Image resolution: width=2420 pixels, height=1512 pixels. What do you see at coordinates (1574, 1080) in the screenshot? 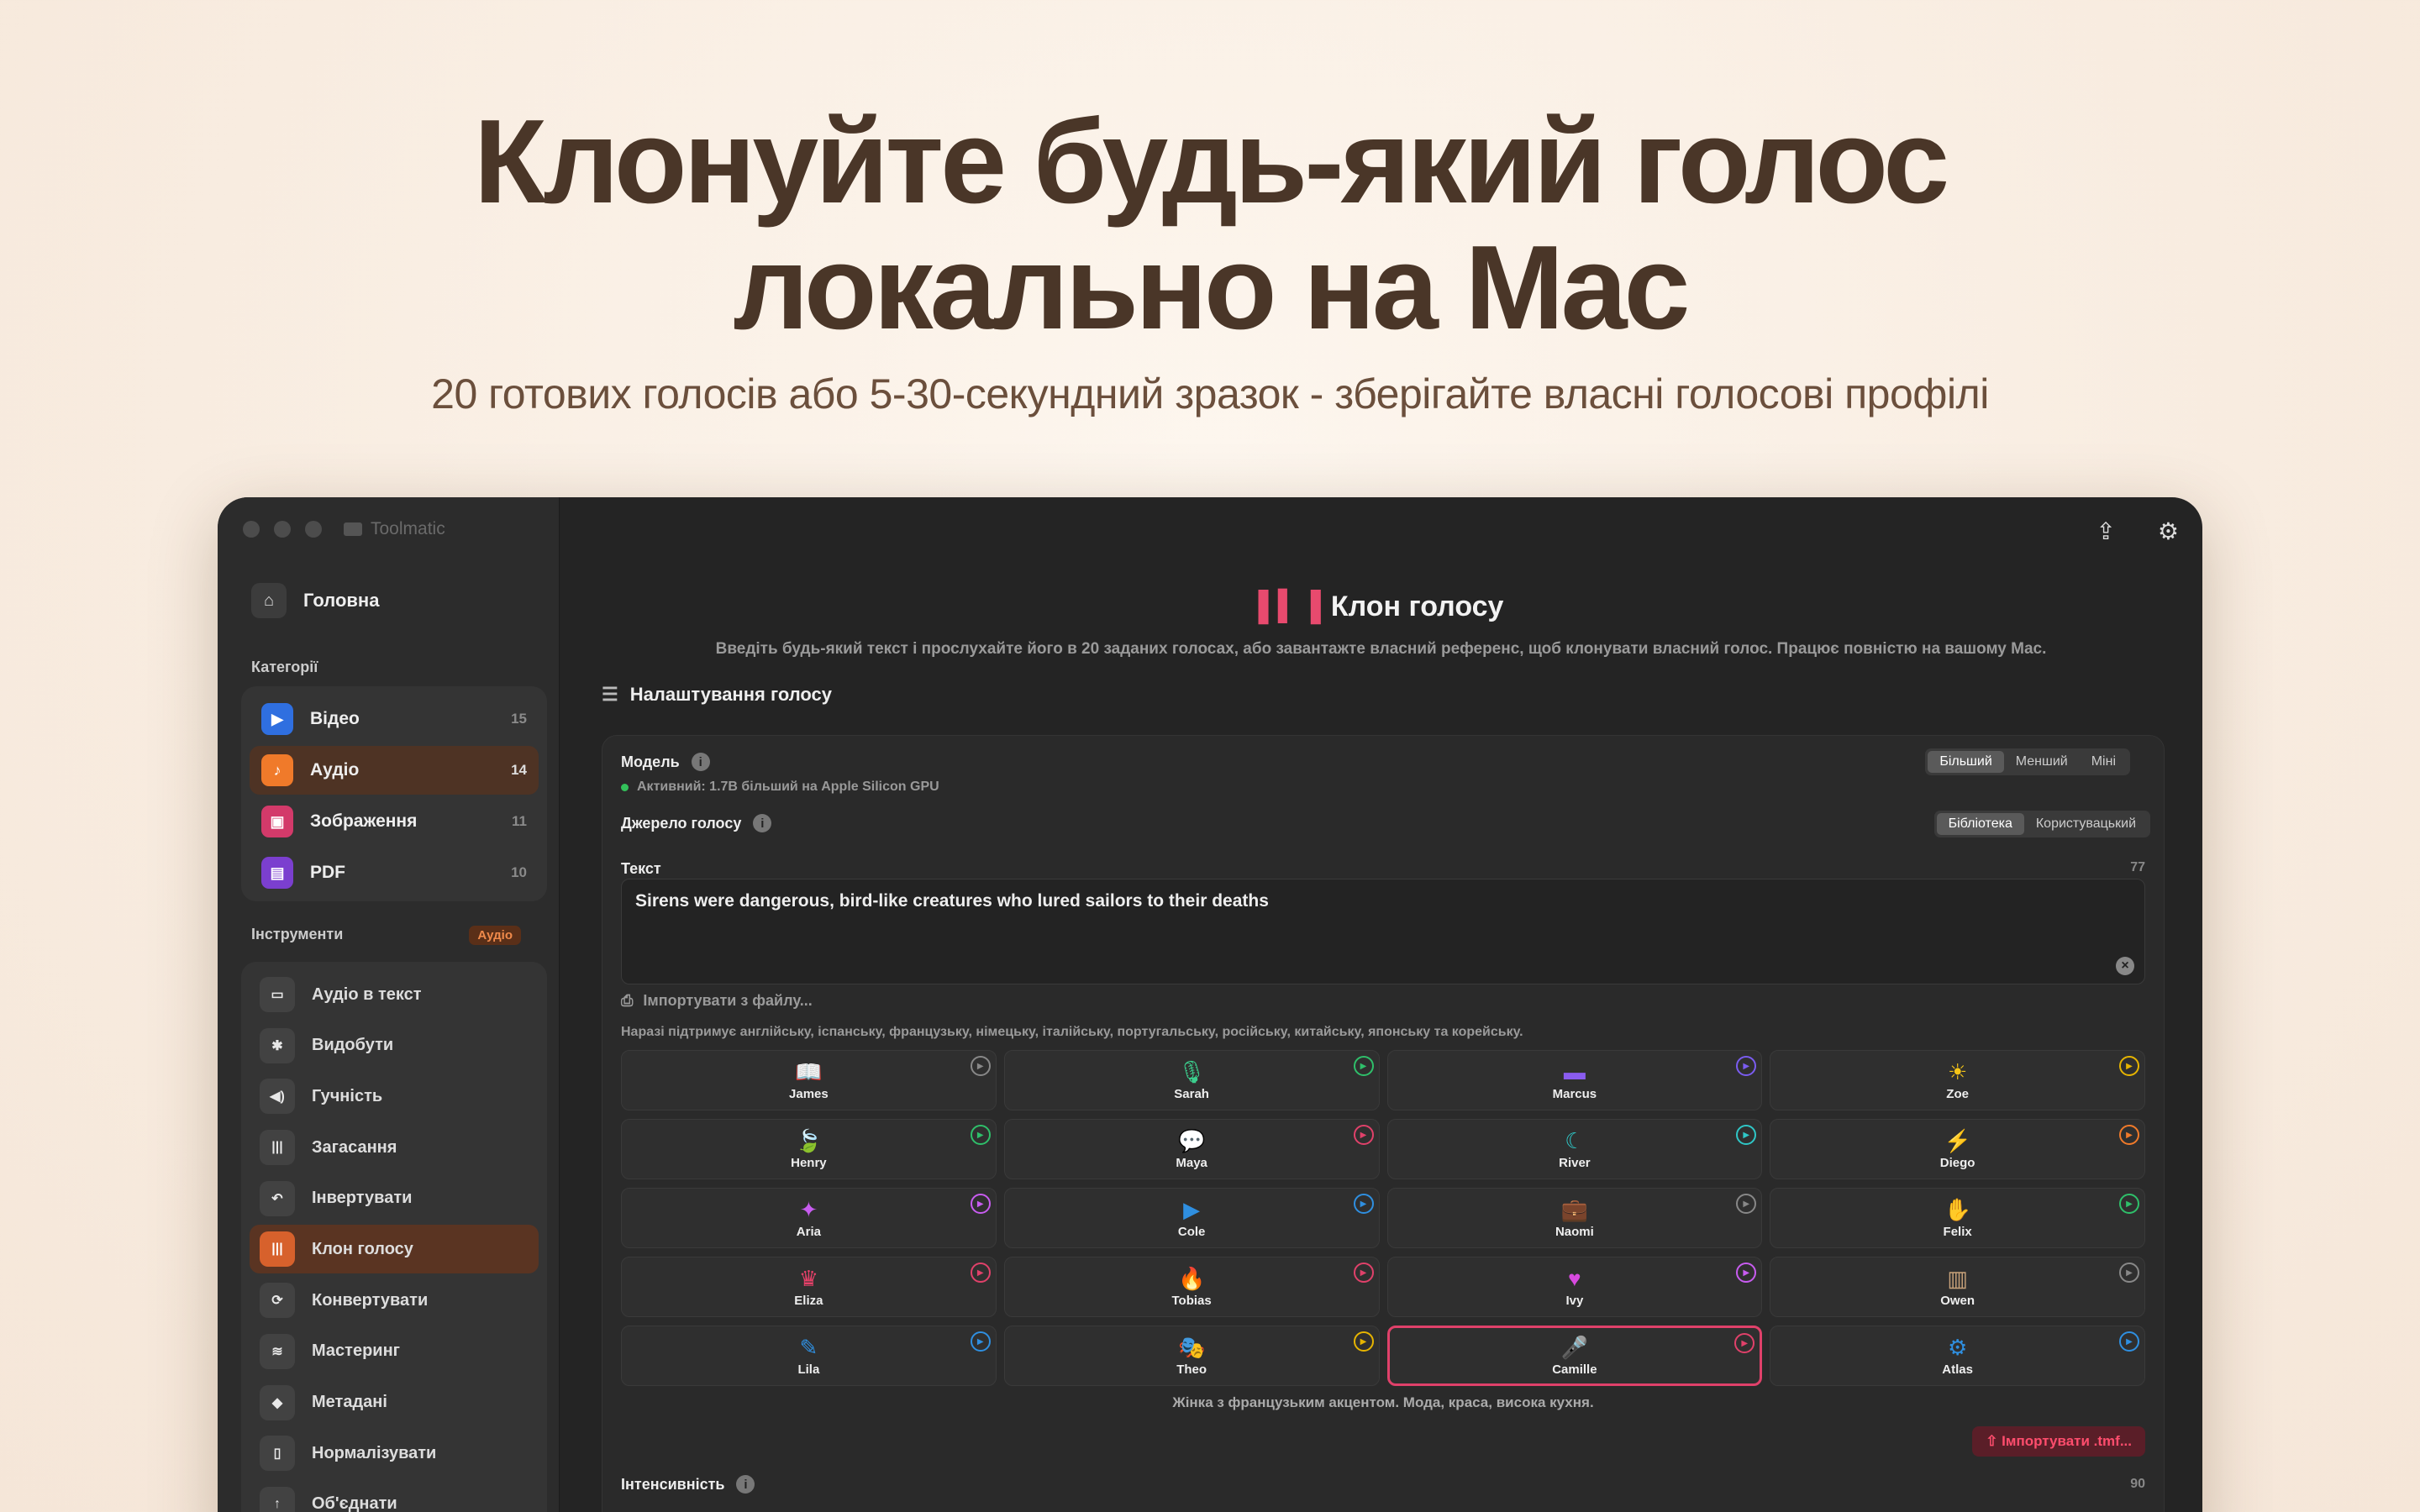
I see `voice-card: ▬ Marcus ▶` at bounding box center [1574, 1080].